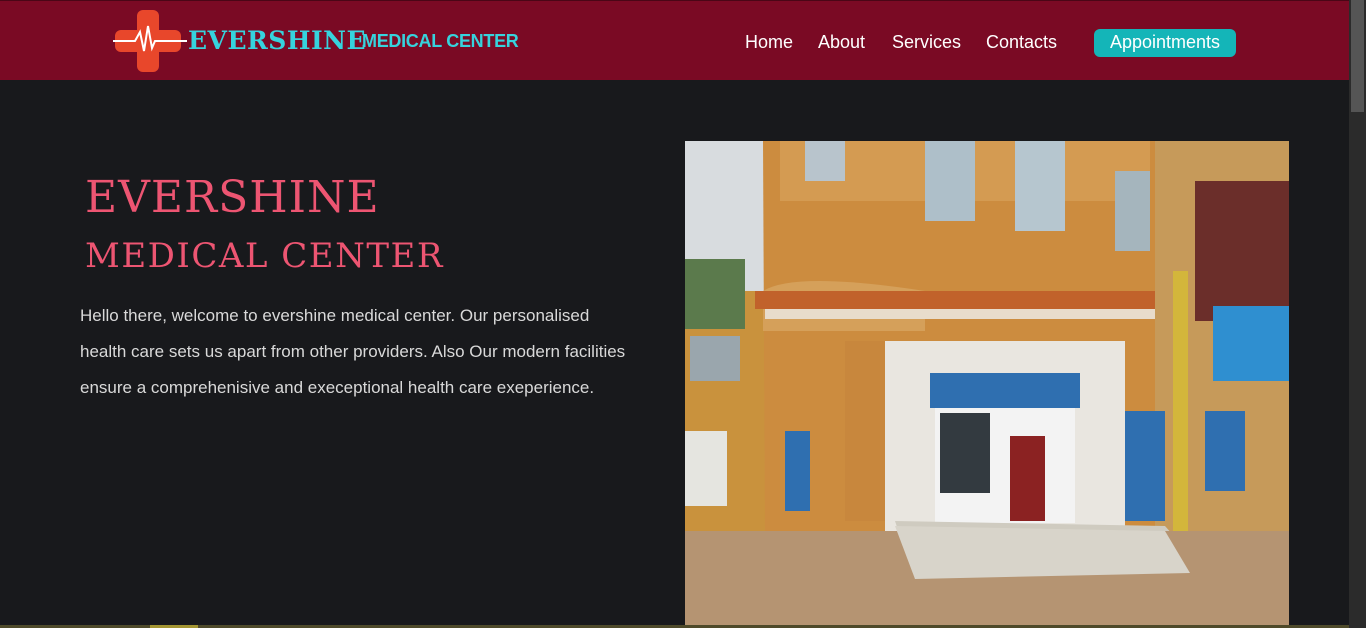 The image size is (1366, 628). Describe the element at coordinates (1021, 42) in the screenshot. I see `nav-contacts-link: Contacts` at that location.